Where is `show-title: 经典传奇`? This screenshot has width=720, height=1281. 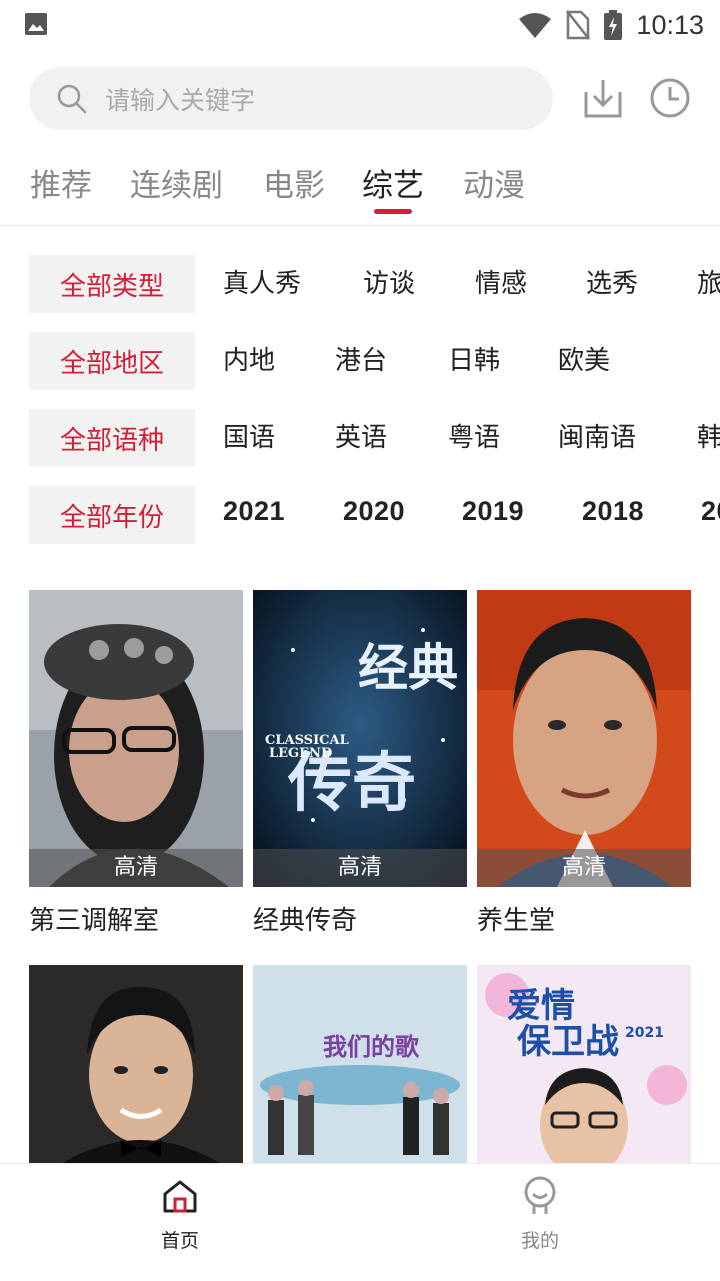
show-title: 经典传奇 is located at coordinates (305, 921).